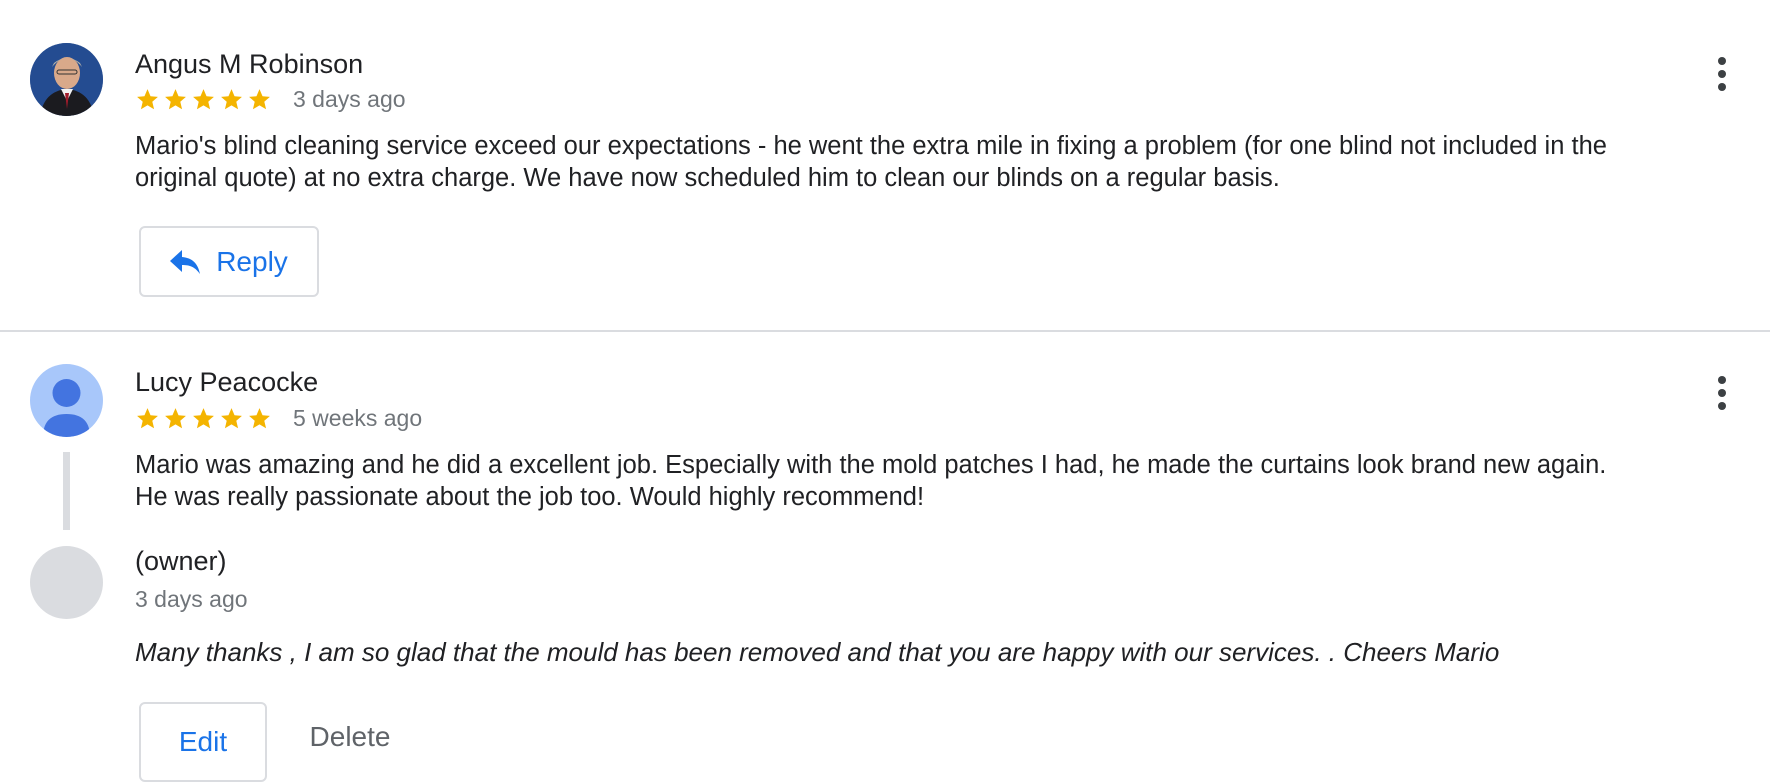 Image resolution: width=1770 pixels, height=782 pixels. I want to click on edit-button: Edit, so click(203, 742).